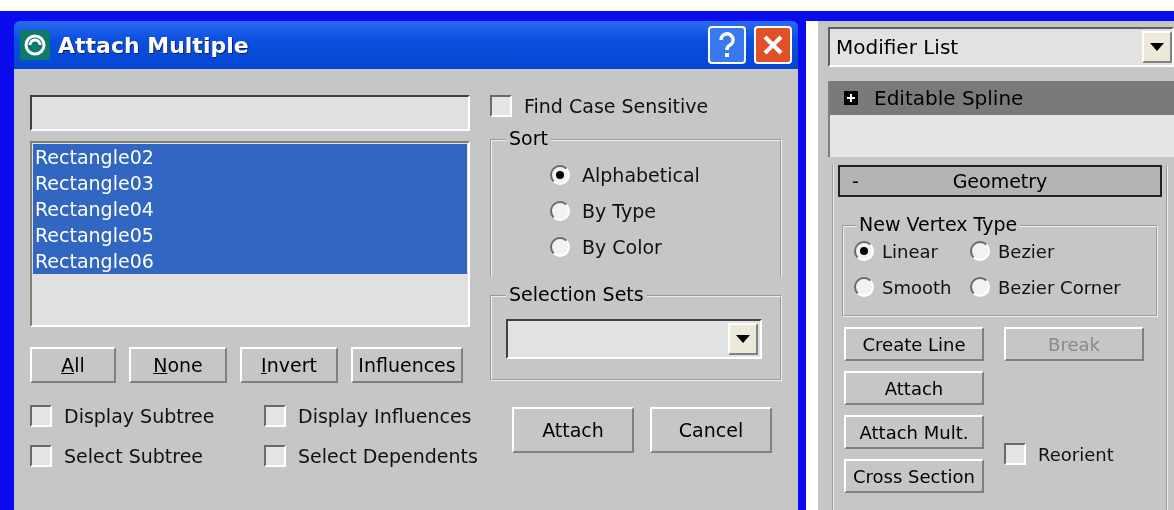 The width and height of the screenshot is (1174, 510). Describe the element at coordinates (250, 157) in the screenshot. I see `list-item: Rectangle02` at that location.